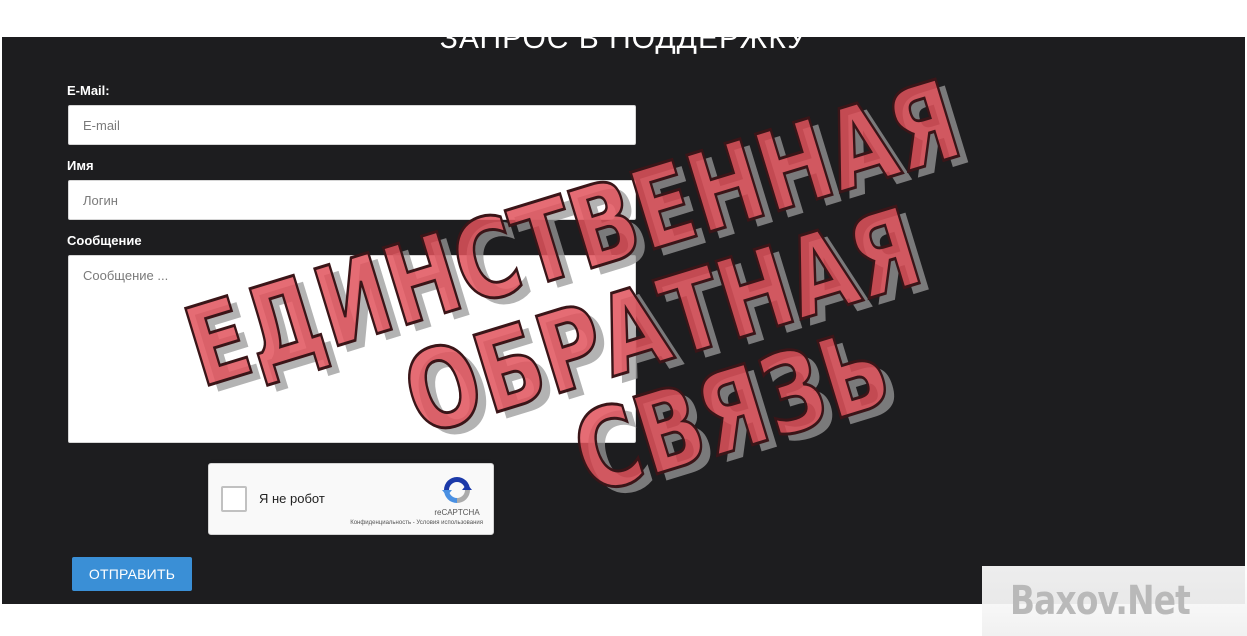 This screenshot has width=1247, height=636. What do you see at coordinates (352, 200) in the screenshot?
I see `name-field` at bounding box center [352, 200].